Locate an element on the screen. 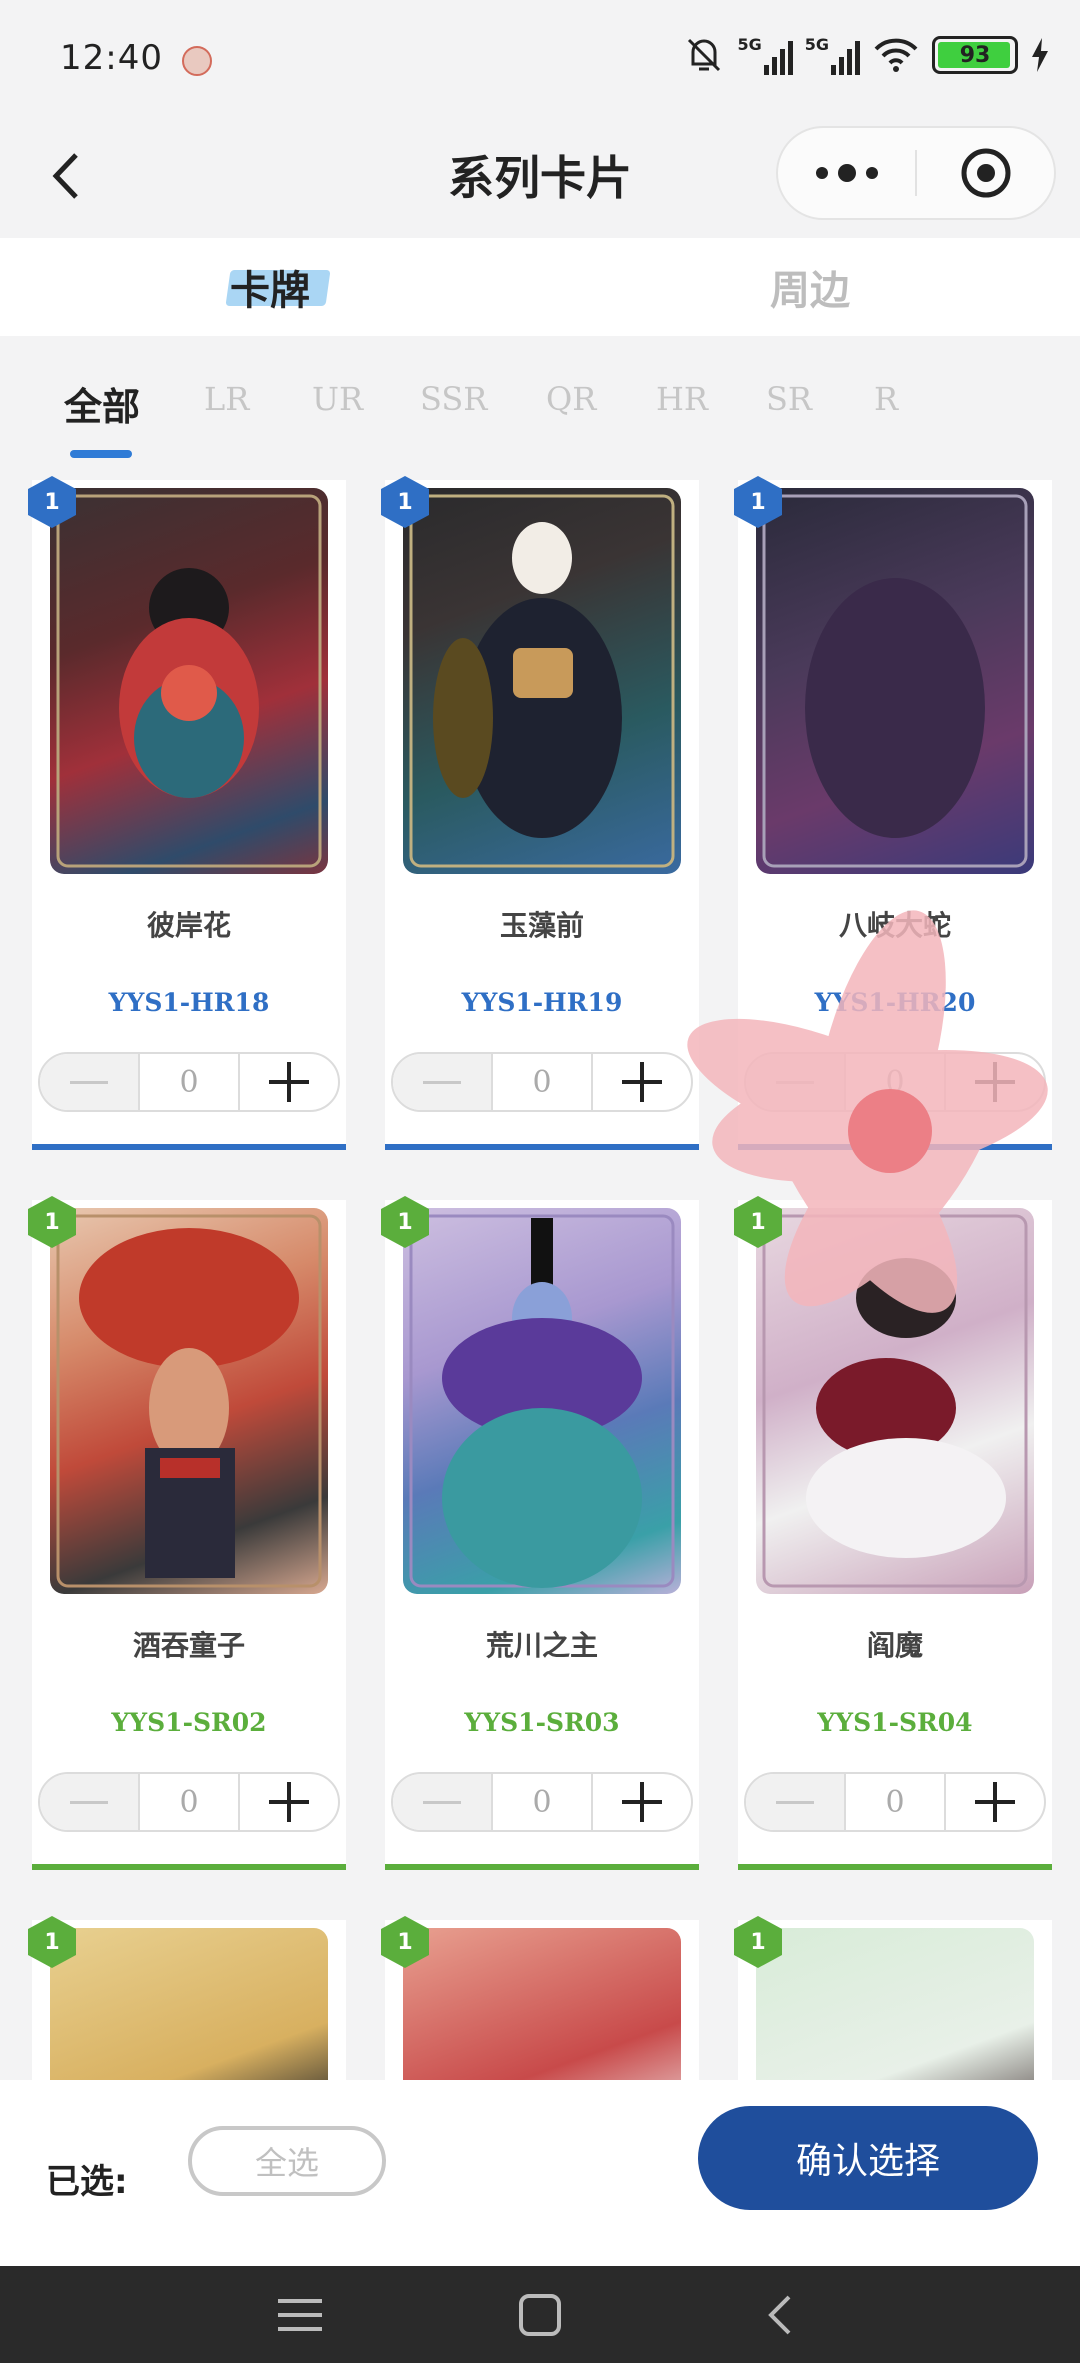 The image size is (1080, 2363). confirm-selection-button: 确认选择 is located at coordinates (868, 2158).